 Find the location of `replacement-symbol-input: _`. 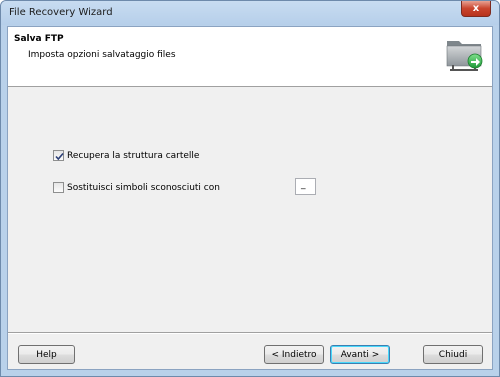

replacement-symbol-input: _ is located at coordinates (305, 186).